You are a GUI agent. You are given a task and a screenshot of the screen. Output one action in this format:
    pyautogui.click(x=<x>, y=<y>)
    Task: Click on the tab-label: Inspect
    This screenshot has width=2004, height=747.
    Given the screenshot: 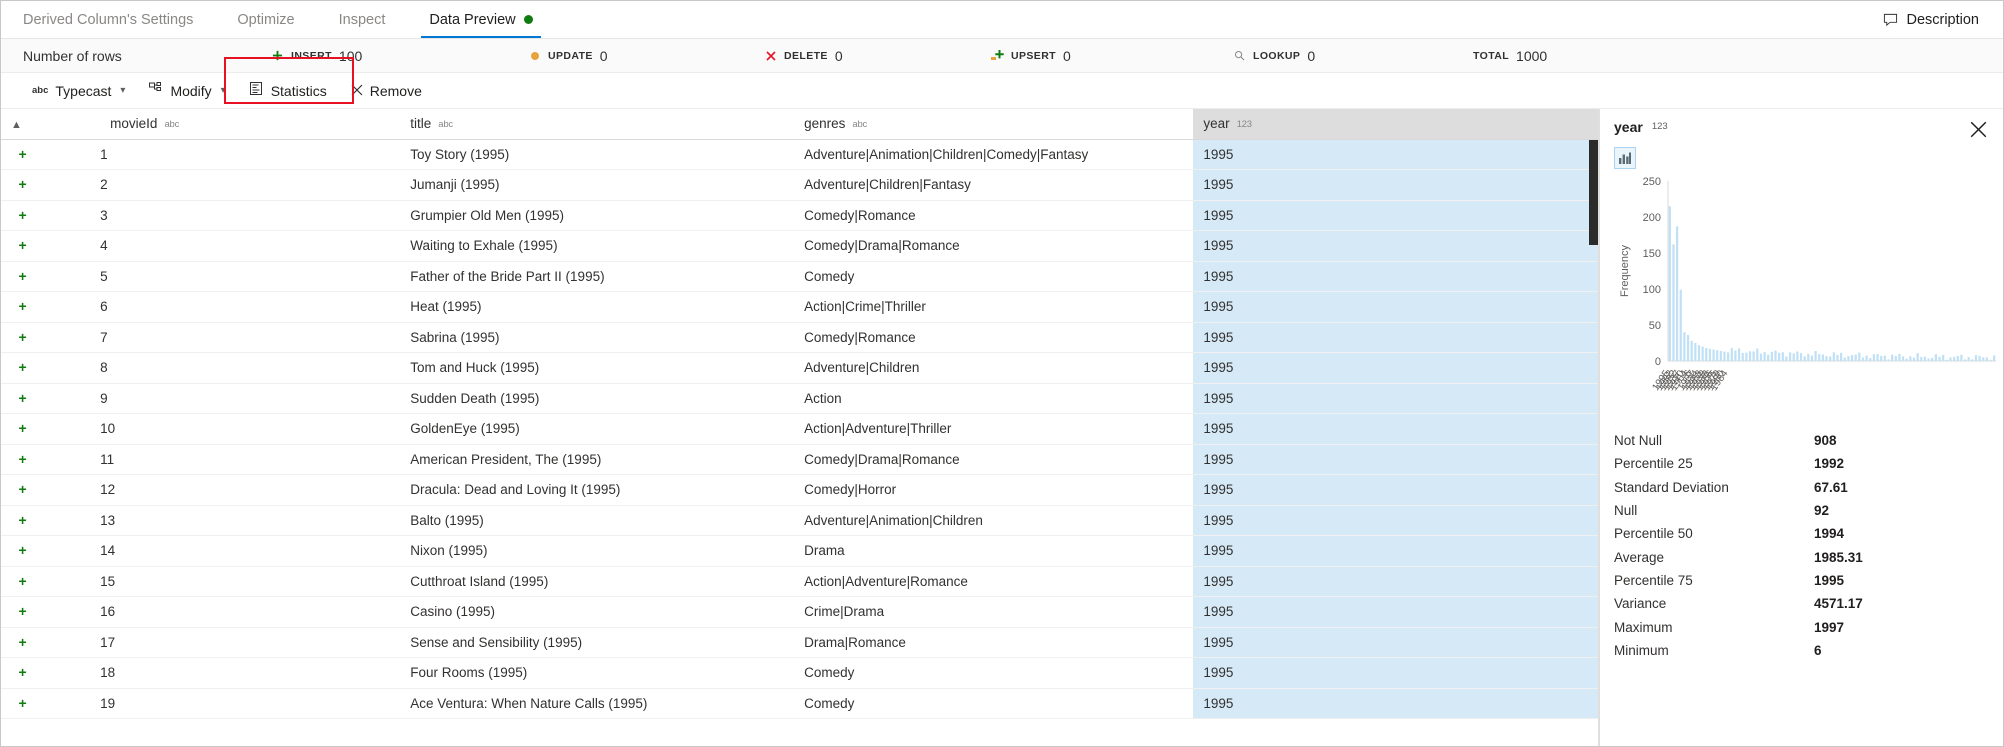 What is the action you would take?
    pyautogui.click(x=362, y=19)
    